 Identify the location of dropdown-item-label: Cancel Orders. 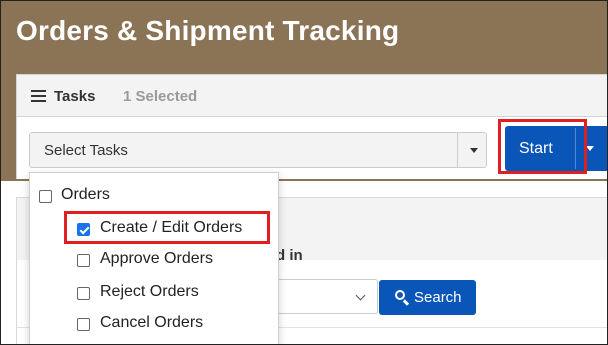
(152, 322).